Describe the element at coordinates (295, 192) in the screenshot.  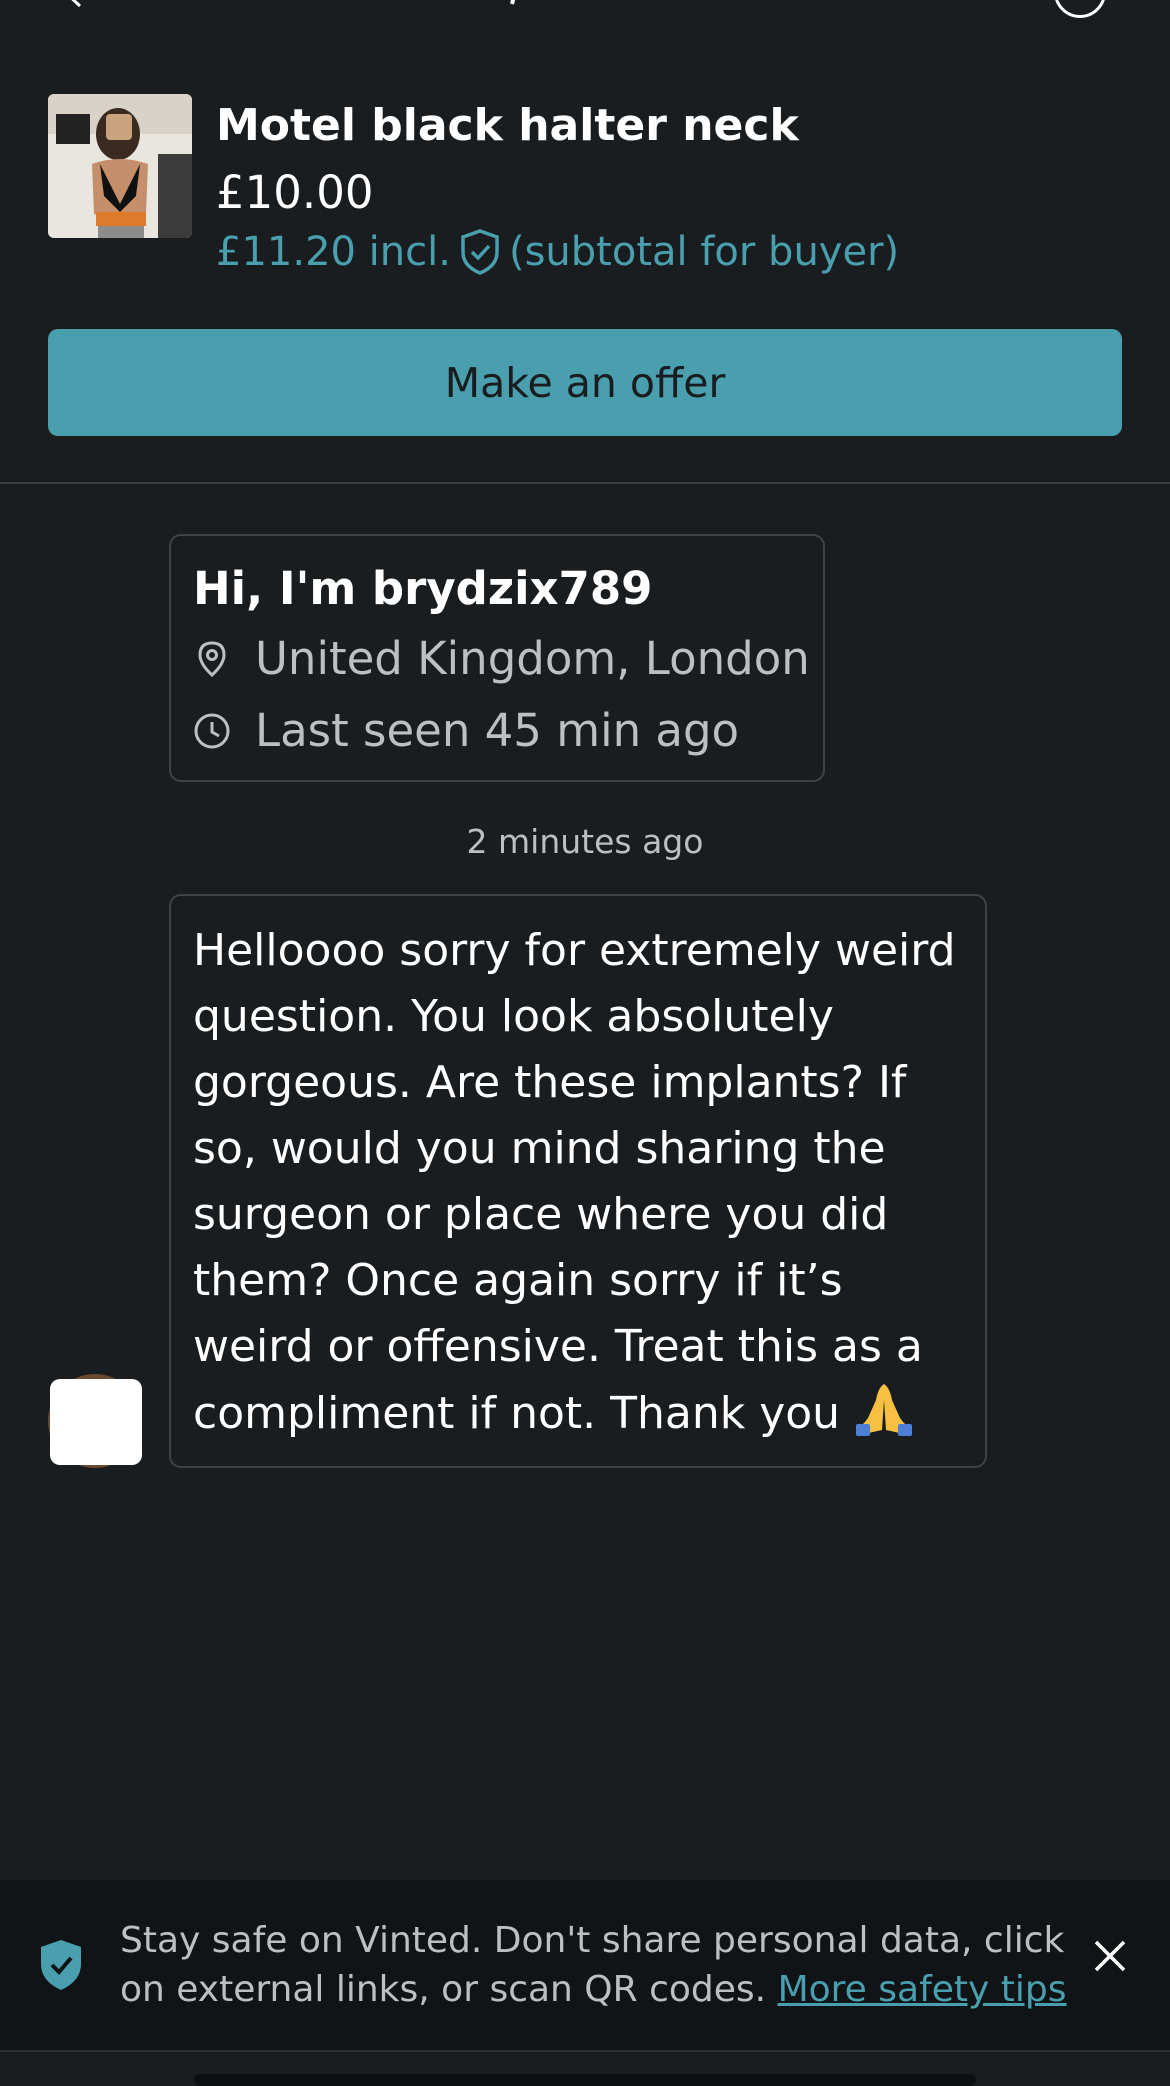
I see `item-price: £10.00` at that location.